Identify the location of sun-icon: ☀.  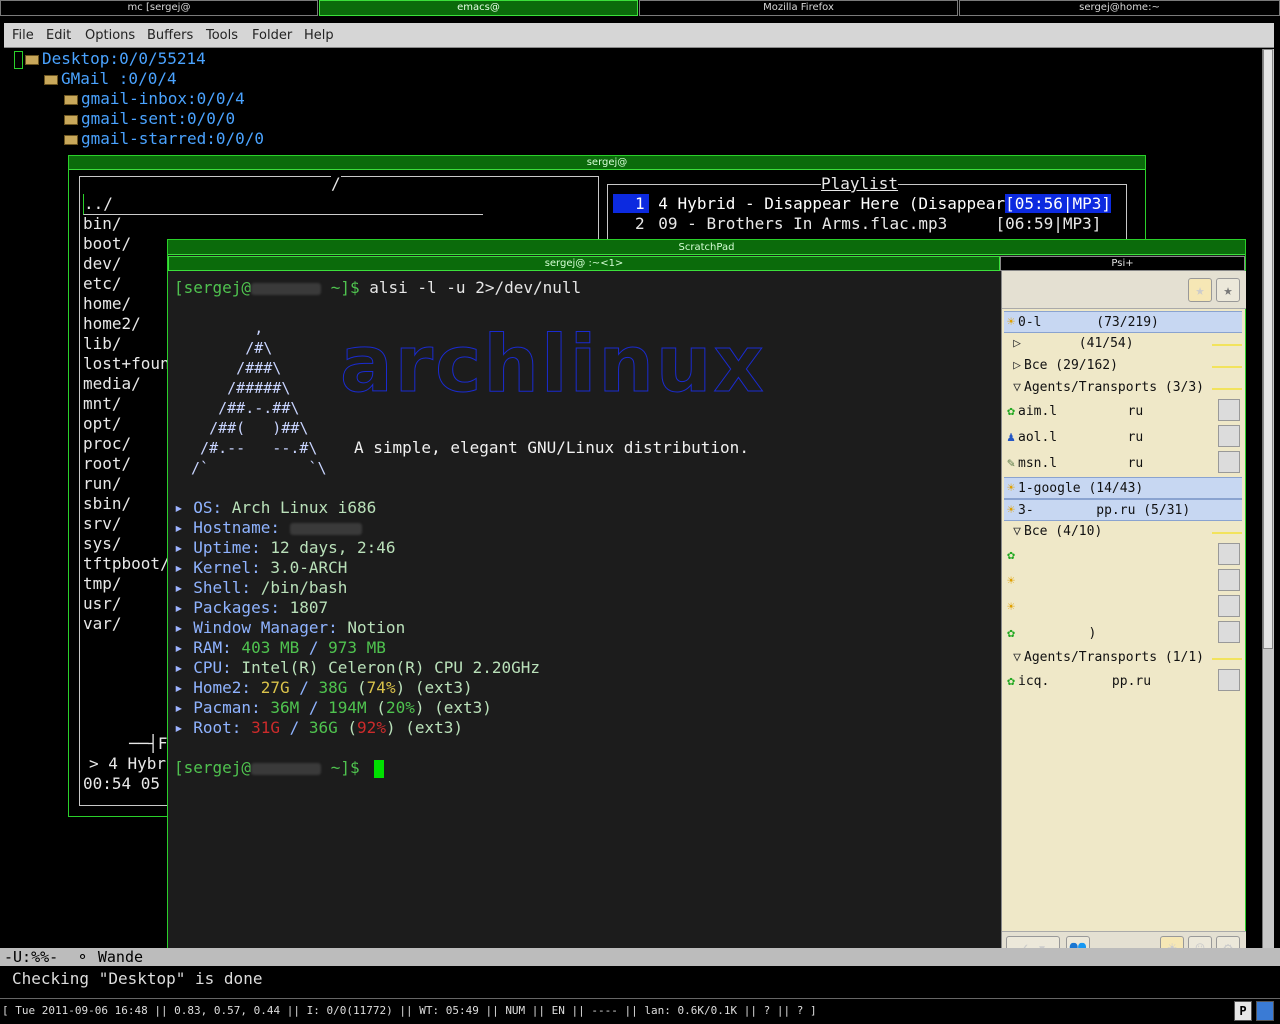
(1011, 322).